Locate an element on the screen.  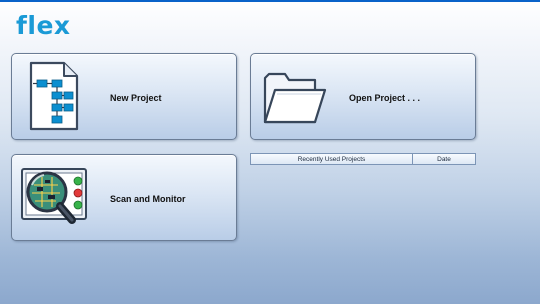
open-project-label: Open Project . . . is located at coordinates (385, 98).